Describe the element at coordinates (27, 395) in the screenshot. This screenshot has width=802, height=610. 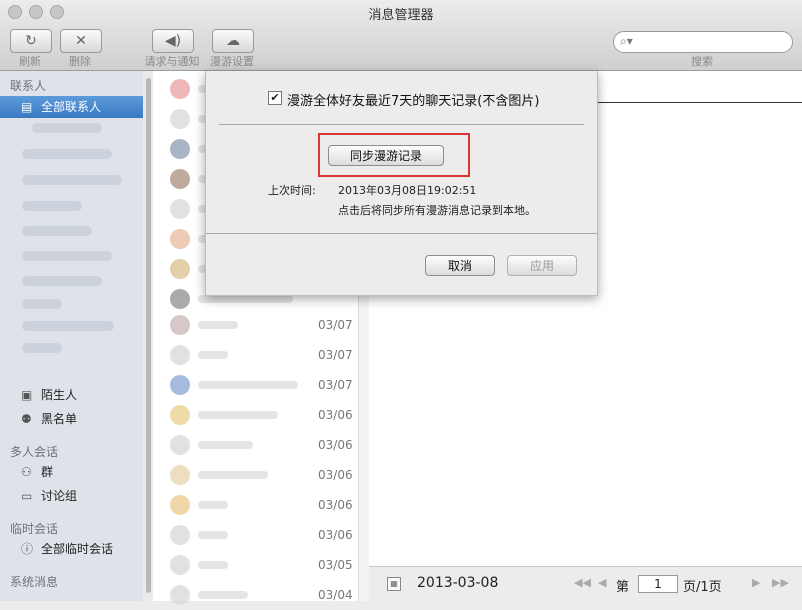
I see `stranger-icon: ▣` at that location.